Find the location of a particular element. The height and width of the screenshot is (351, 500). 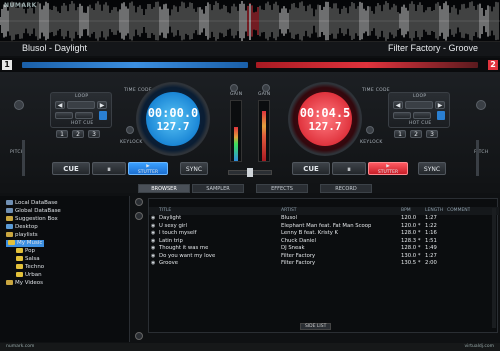

track-bpm: 130.5 * is located at coordinates (411, 263).